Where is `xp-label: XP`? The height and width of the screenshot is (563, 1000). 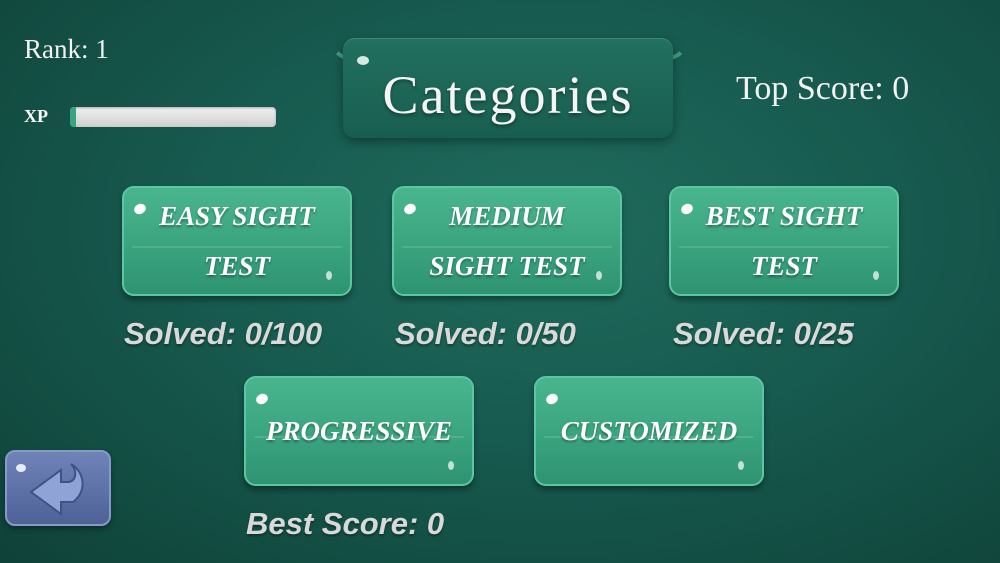
xp-label: XP is located at coordinates (36, 116).